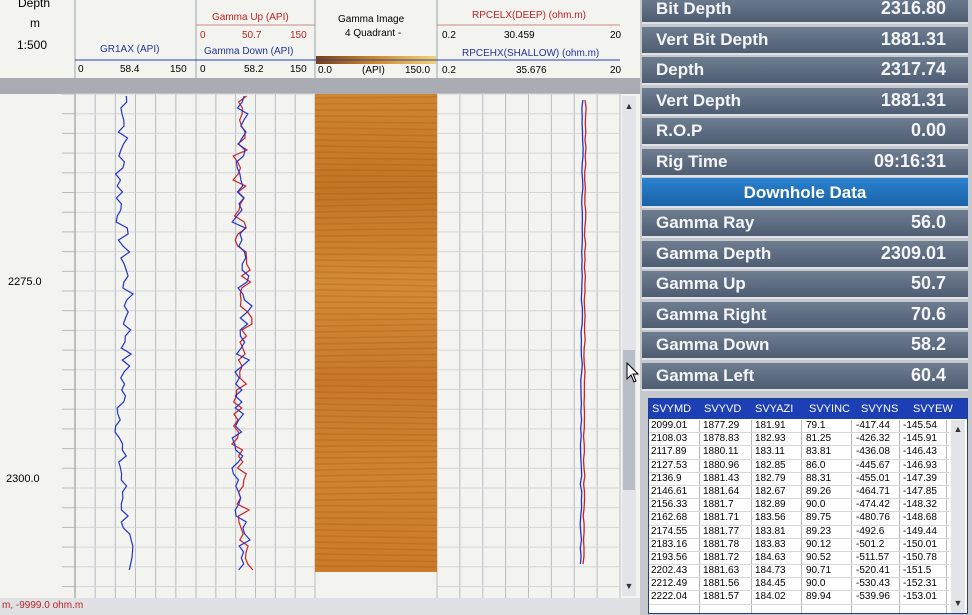  I want to click on survey-cell: -152.31, so click(920, 584).